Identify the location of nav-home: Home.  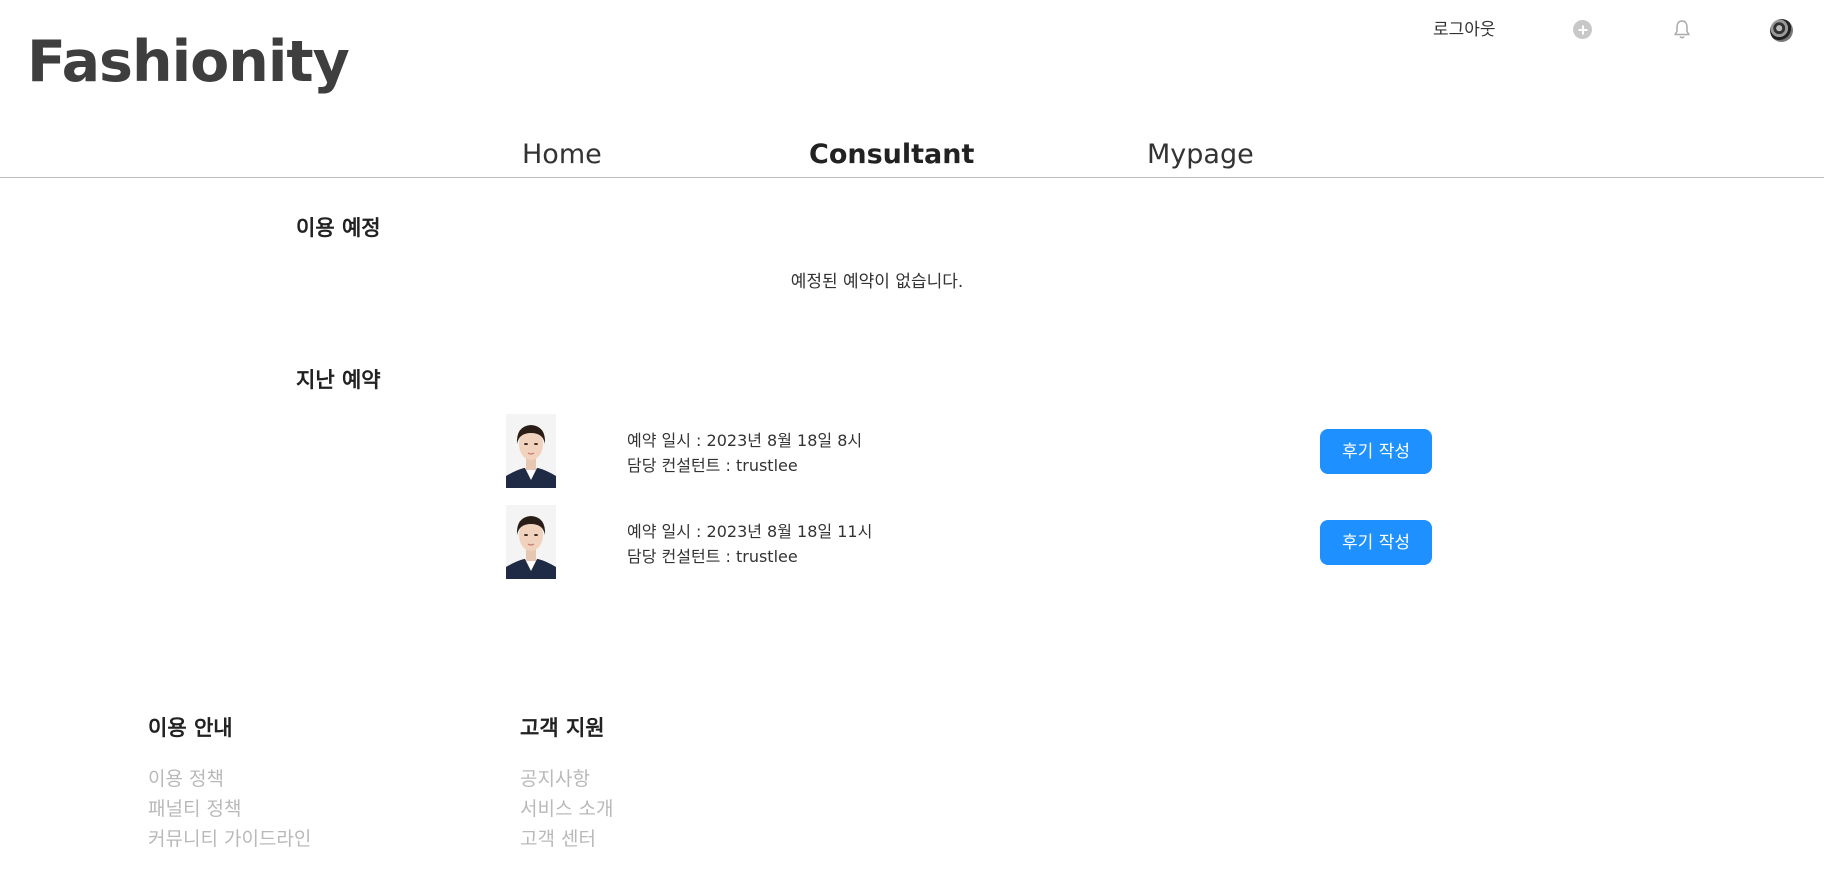
(562, 155).